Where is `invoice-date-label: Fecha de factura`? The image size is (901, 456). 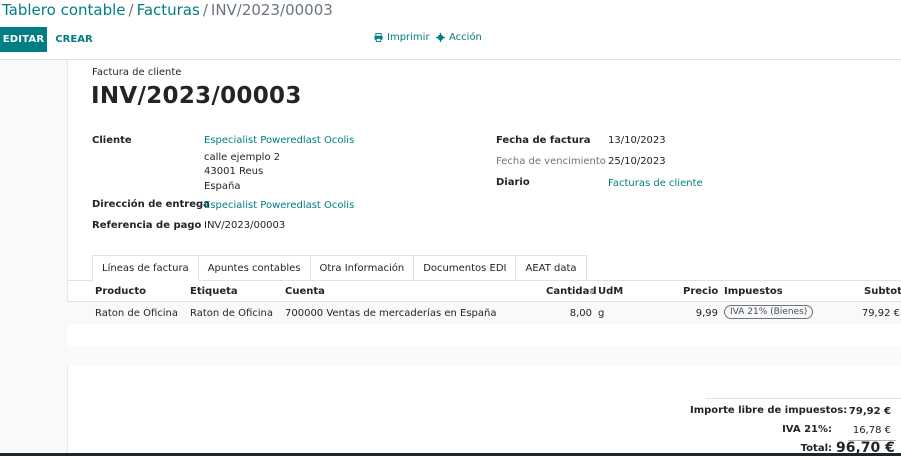
invoice-date-label: Fecha de factura is located at coordinates (543, 140).